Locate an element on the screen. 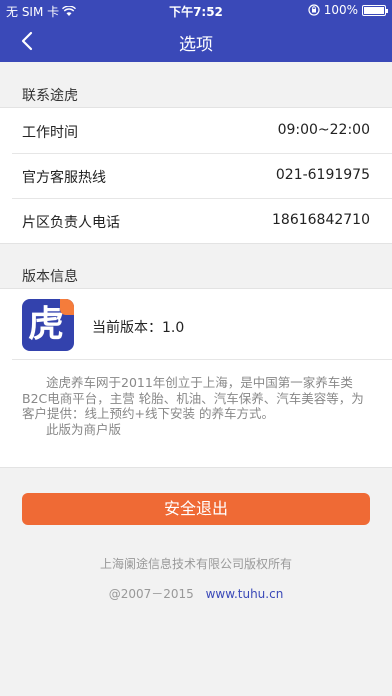 The image size is (392, 696). rotation-lock-icon is located at coordinates (314, 10).